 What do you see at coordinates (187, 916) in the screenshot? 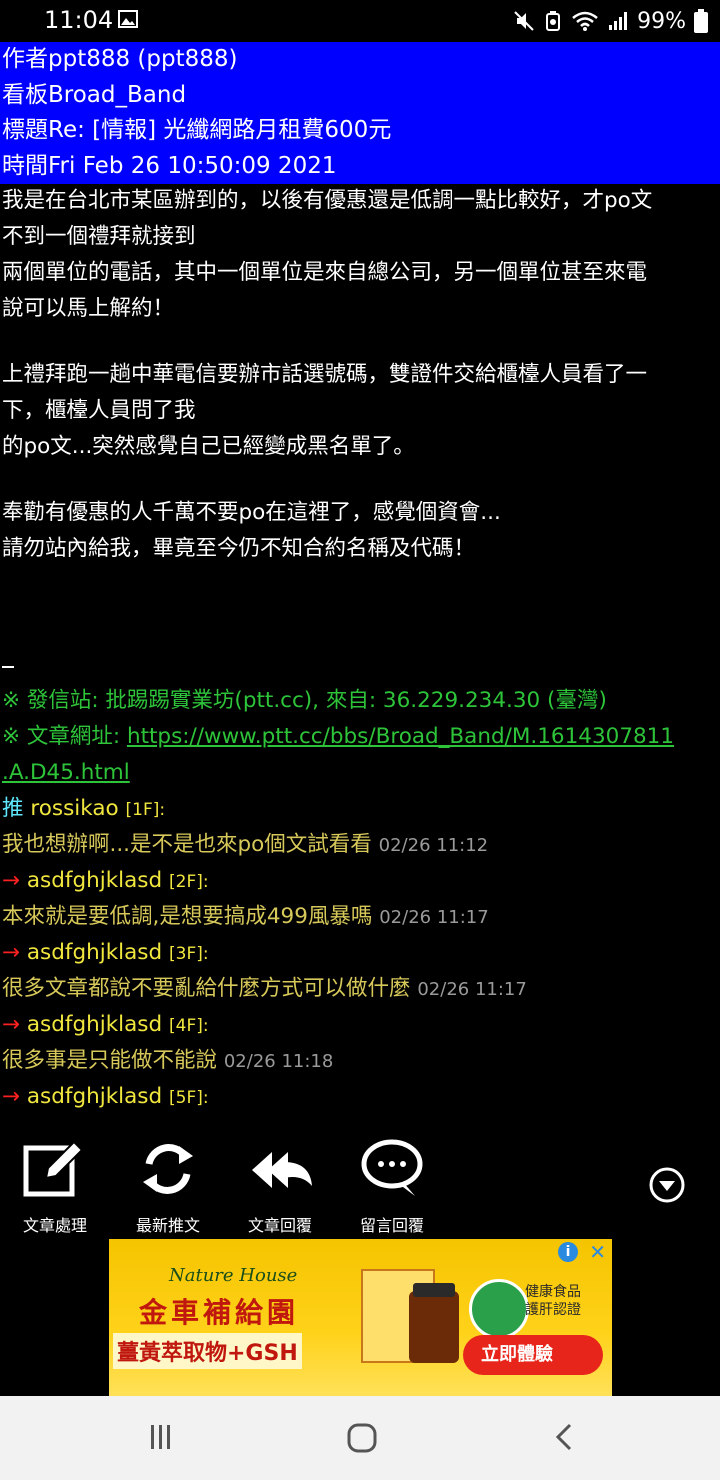
I see `comment-text: 本來就是要低調,是想要搞成499風暴嗎` at bounding box center [187, 916].